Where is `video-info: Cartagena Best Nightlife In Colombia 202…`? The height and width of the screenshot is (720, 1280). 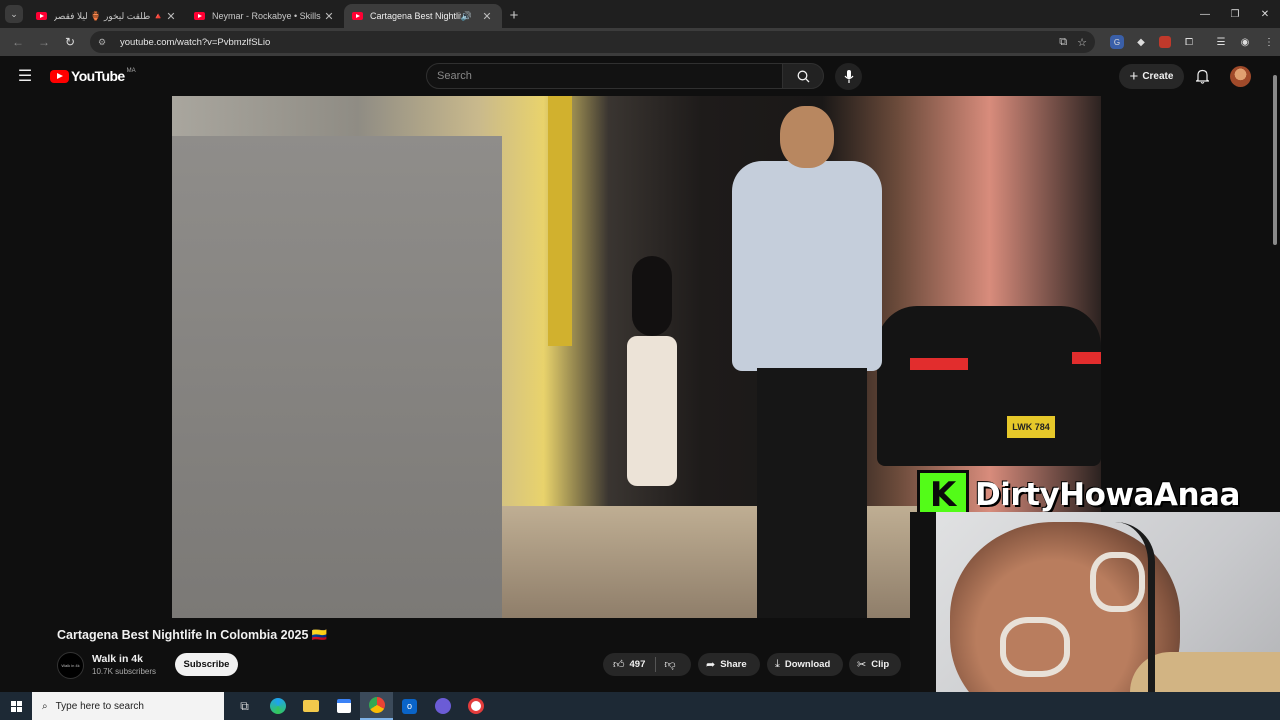
video-info: Cartagena Best Nightlife In Colombia 202… is located at coordinates (455, 655).